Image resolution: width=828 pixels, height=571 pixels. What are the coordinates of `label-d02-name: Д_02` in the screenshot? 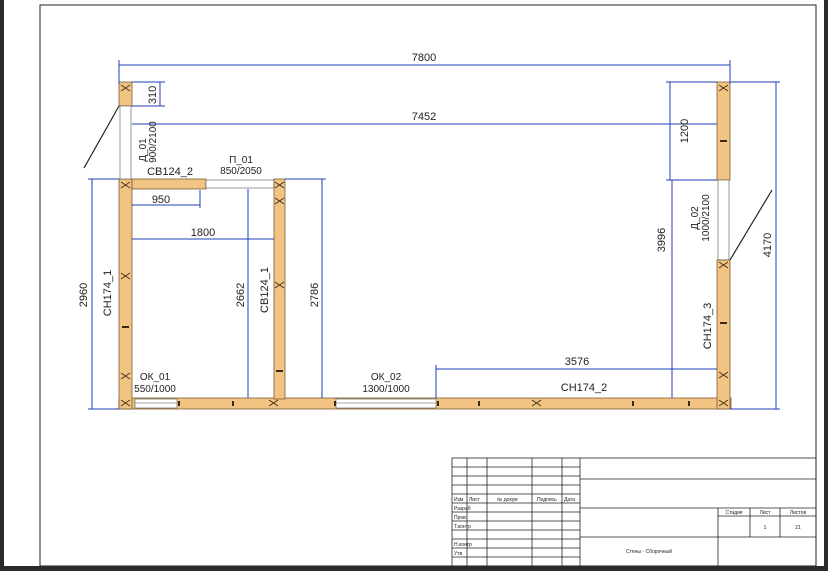 It's located at (695, 218).